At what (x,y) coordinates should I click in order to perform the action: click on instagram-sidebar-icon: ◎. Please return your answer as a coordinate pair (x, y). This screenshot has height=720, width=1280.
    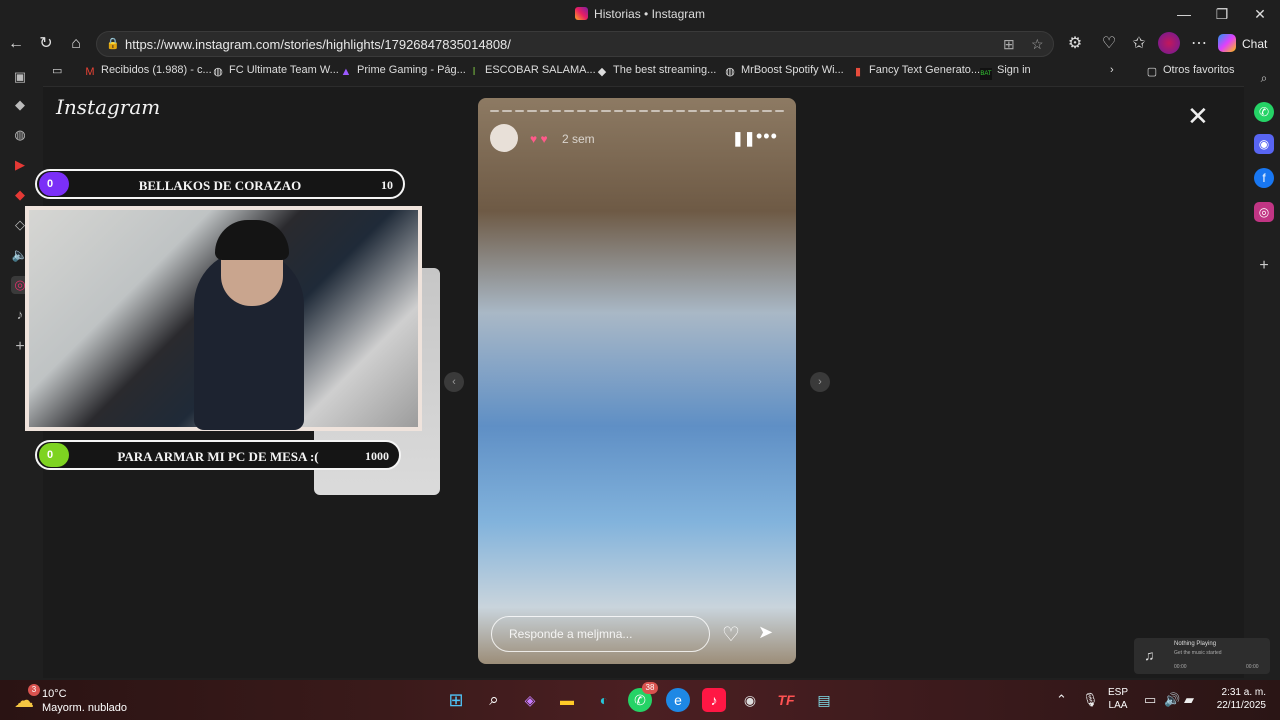
    Looking at the image, I should click on (1264, 212).